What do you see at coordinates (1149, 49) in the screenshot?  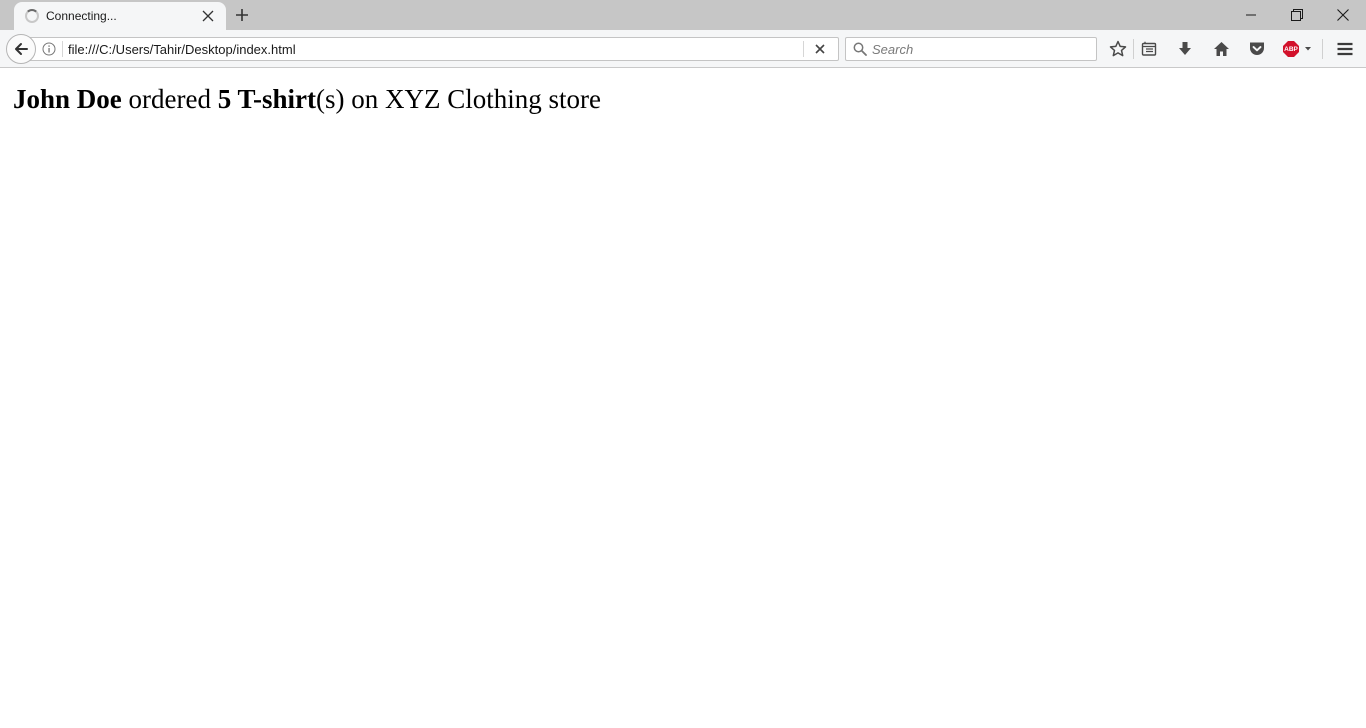 I see `reading-list-icon` at bounding box center [1149, 49].